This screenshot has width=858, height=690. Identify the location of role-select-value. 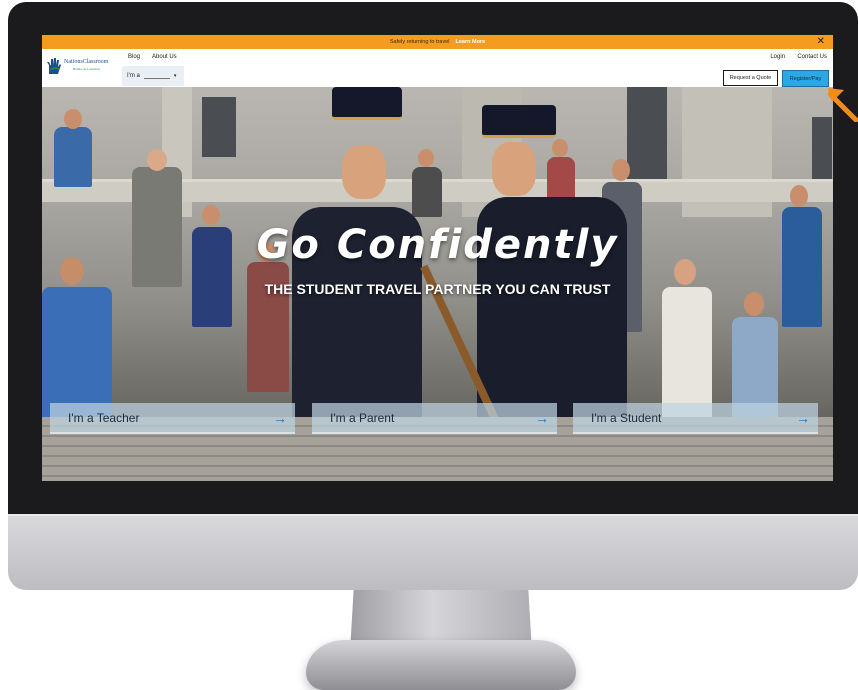
(156, 76).